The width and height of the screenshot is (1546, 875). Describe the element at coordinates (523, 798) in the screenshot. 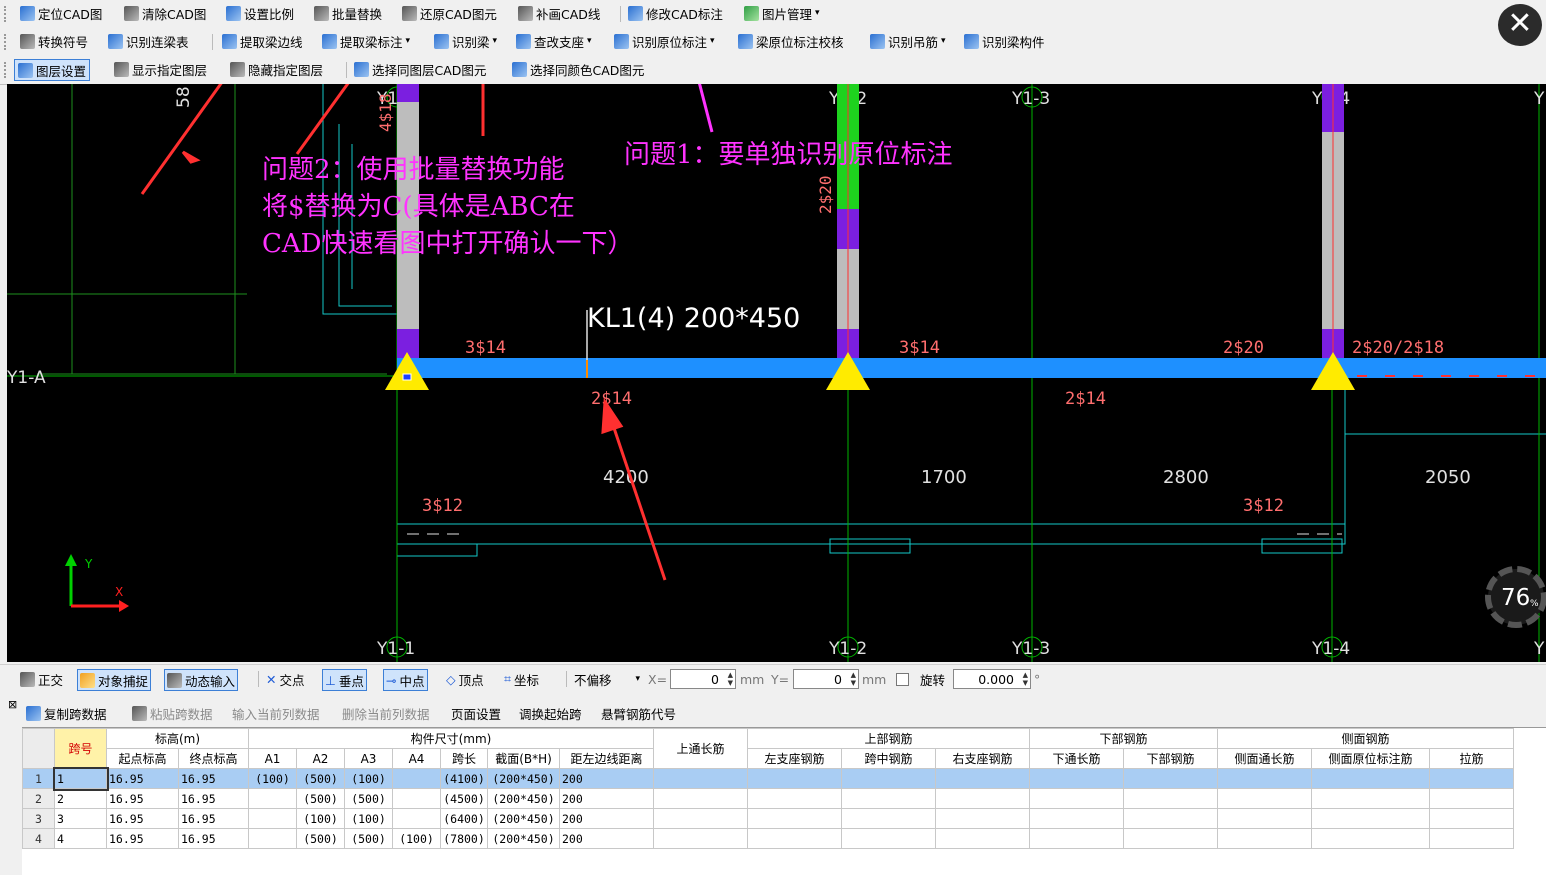

I see `cell-sec: (200*450)` at that location.